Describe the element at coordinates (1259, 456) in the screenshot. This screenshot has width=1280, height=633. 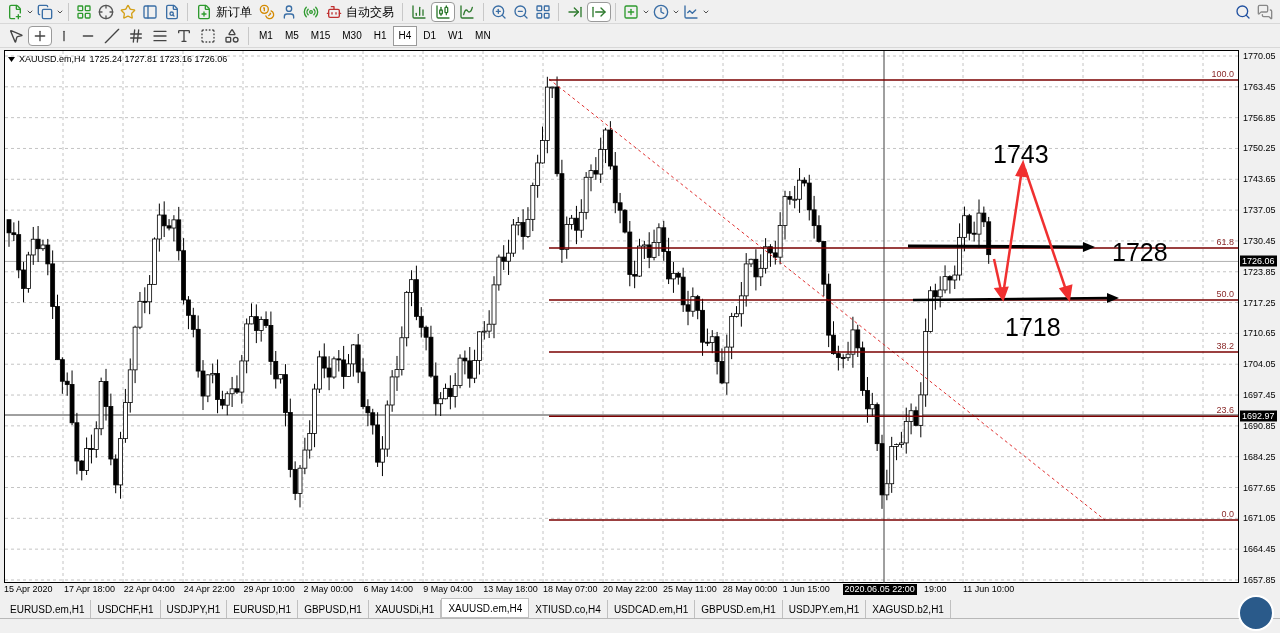
I see `price-axis-label: 1684.25` at that location.